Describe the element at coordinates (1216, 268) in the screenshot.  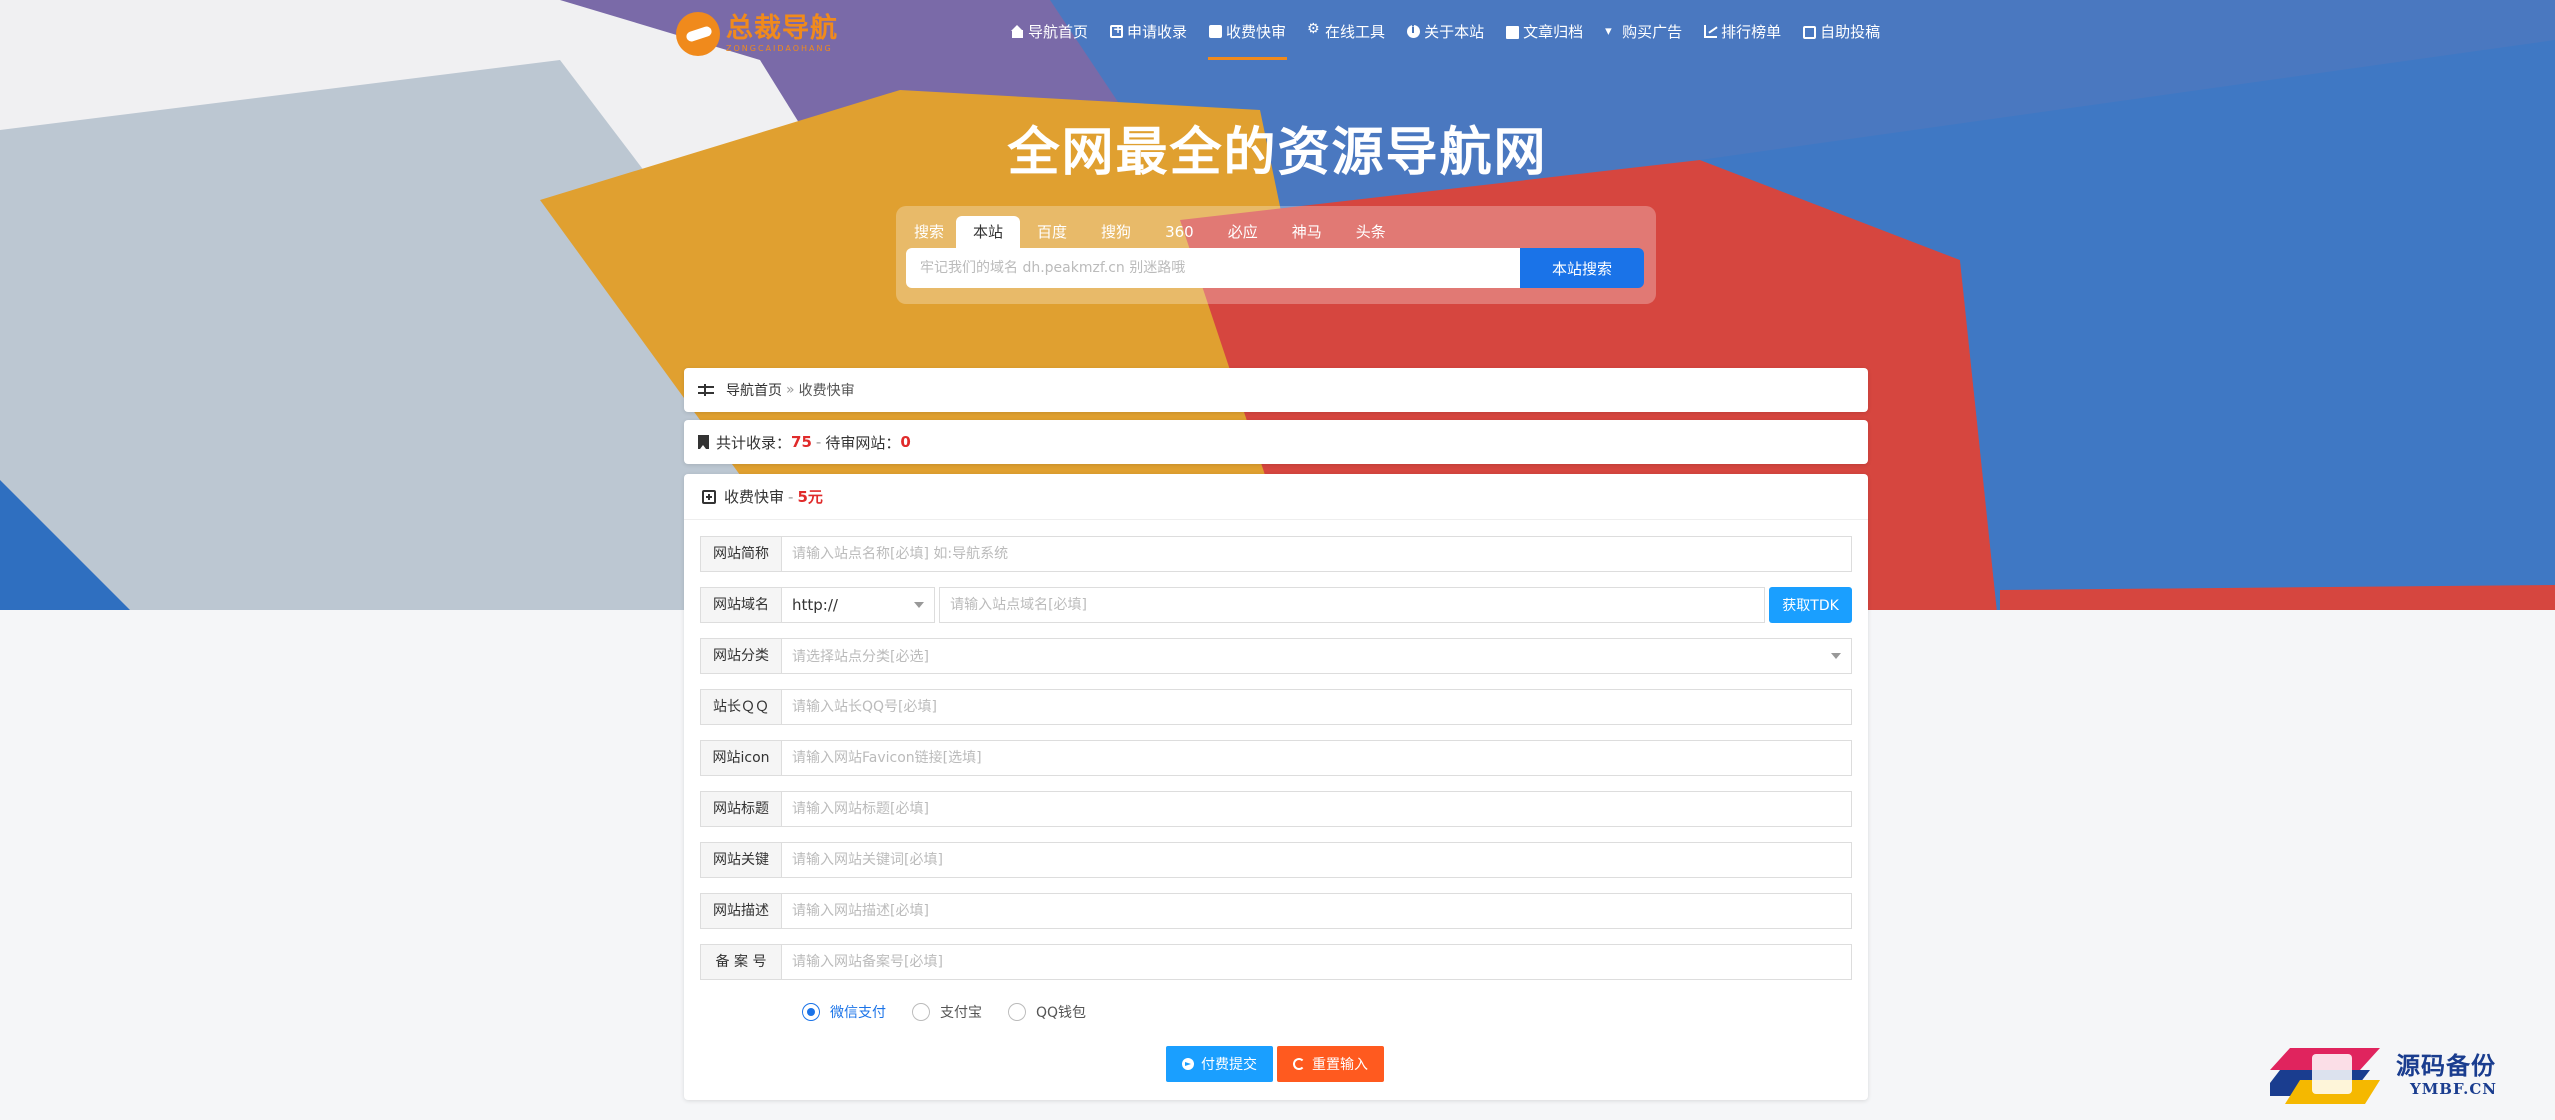
I see `search-input` at that location.